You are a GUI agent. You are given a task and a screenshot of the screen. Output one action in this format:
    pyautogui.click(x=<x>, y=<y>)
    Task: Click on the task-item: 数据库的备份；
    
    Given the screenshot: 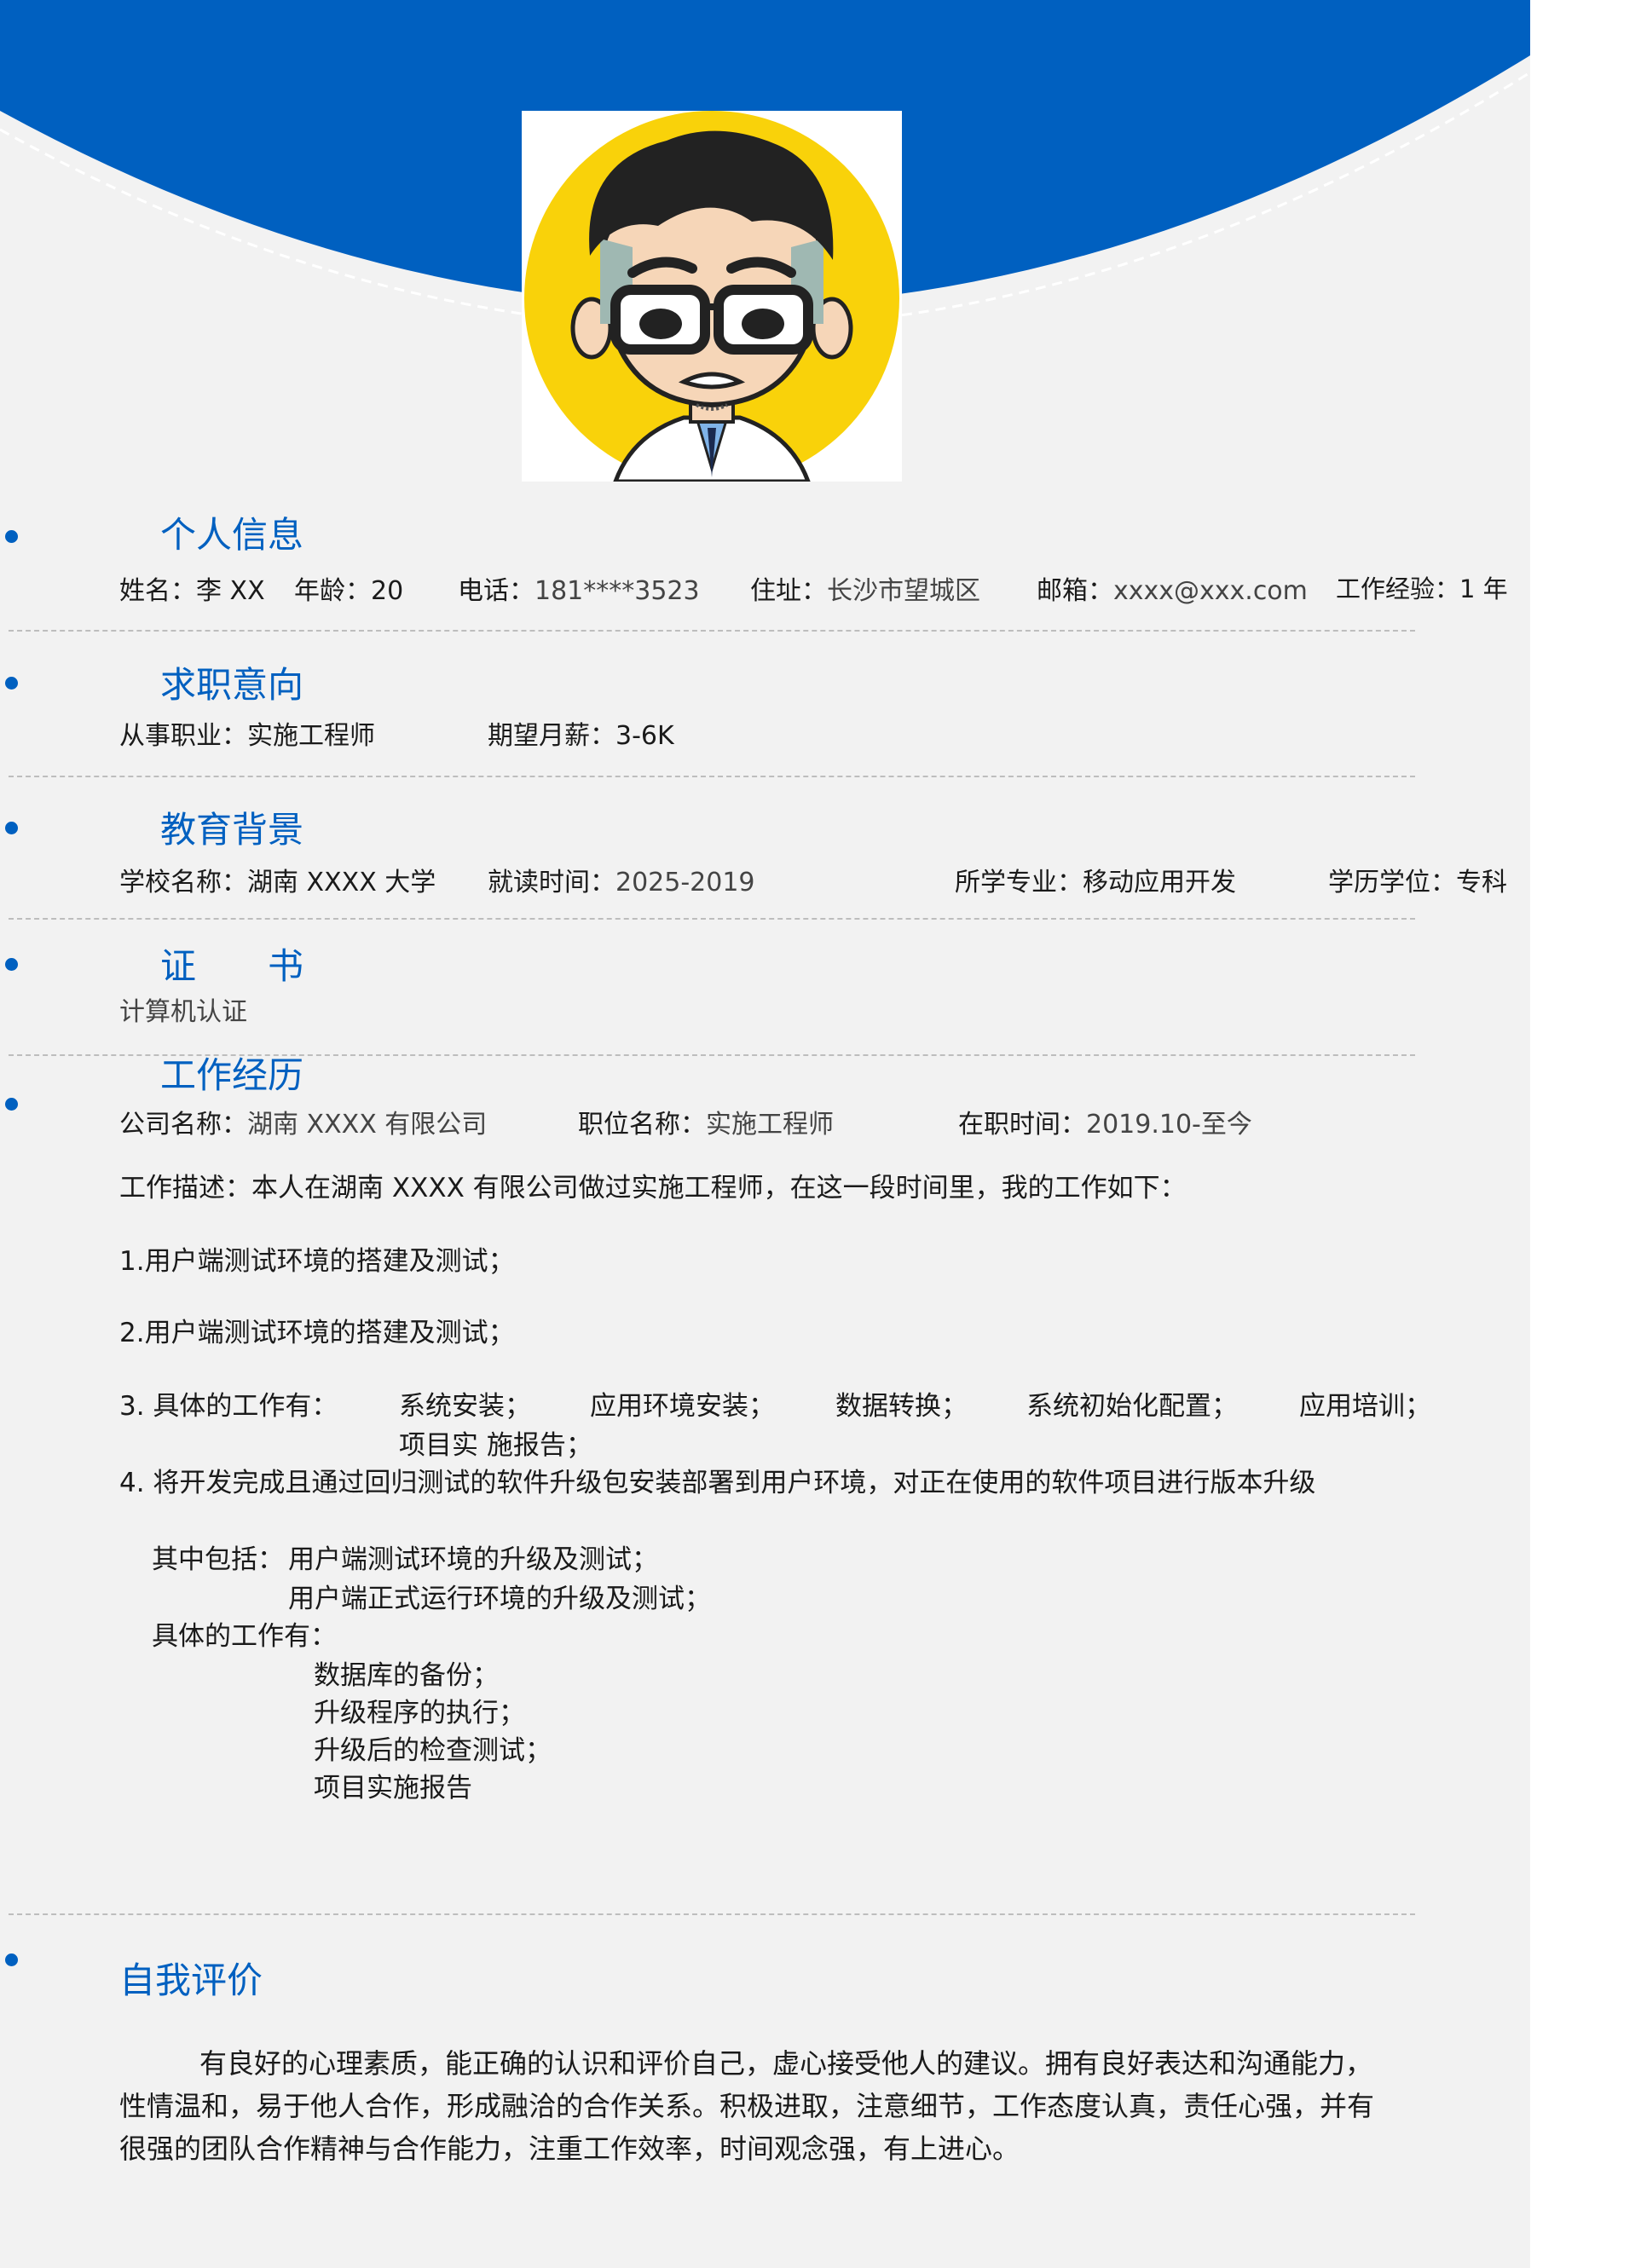 What is the action you would take?
    pyautogui.click(x=406, y=1675)
    